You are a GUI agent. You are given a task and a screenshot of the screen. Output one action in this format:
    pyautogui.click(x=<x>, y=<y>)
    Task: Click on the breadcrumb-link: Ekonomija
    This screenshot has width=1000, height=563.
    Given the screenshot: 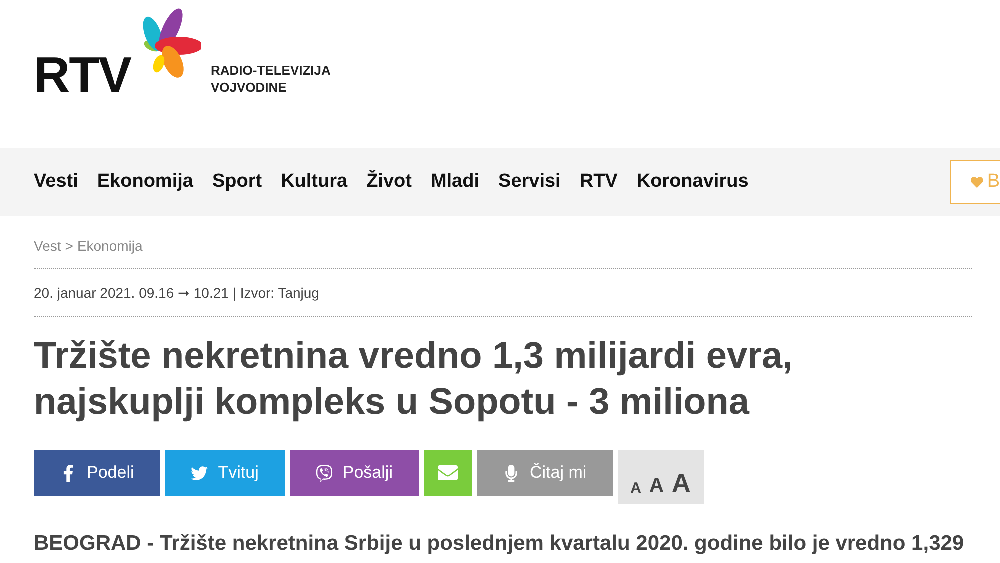 What is the action you would take?
    pyautogui.click(x=110, y=246)
    